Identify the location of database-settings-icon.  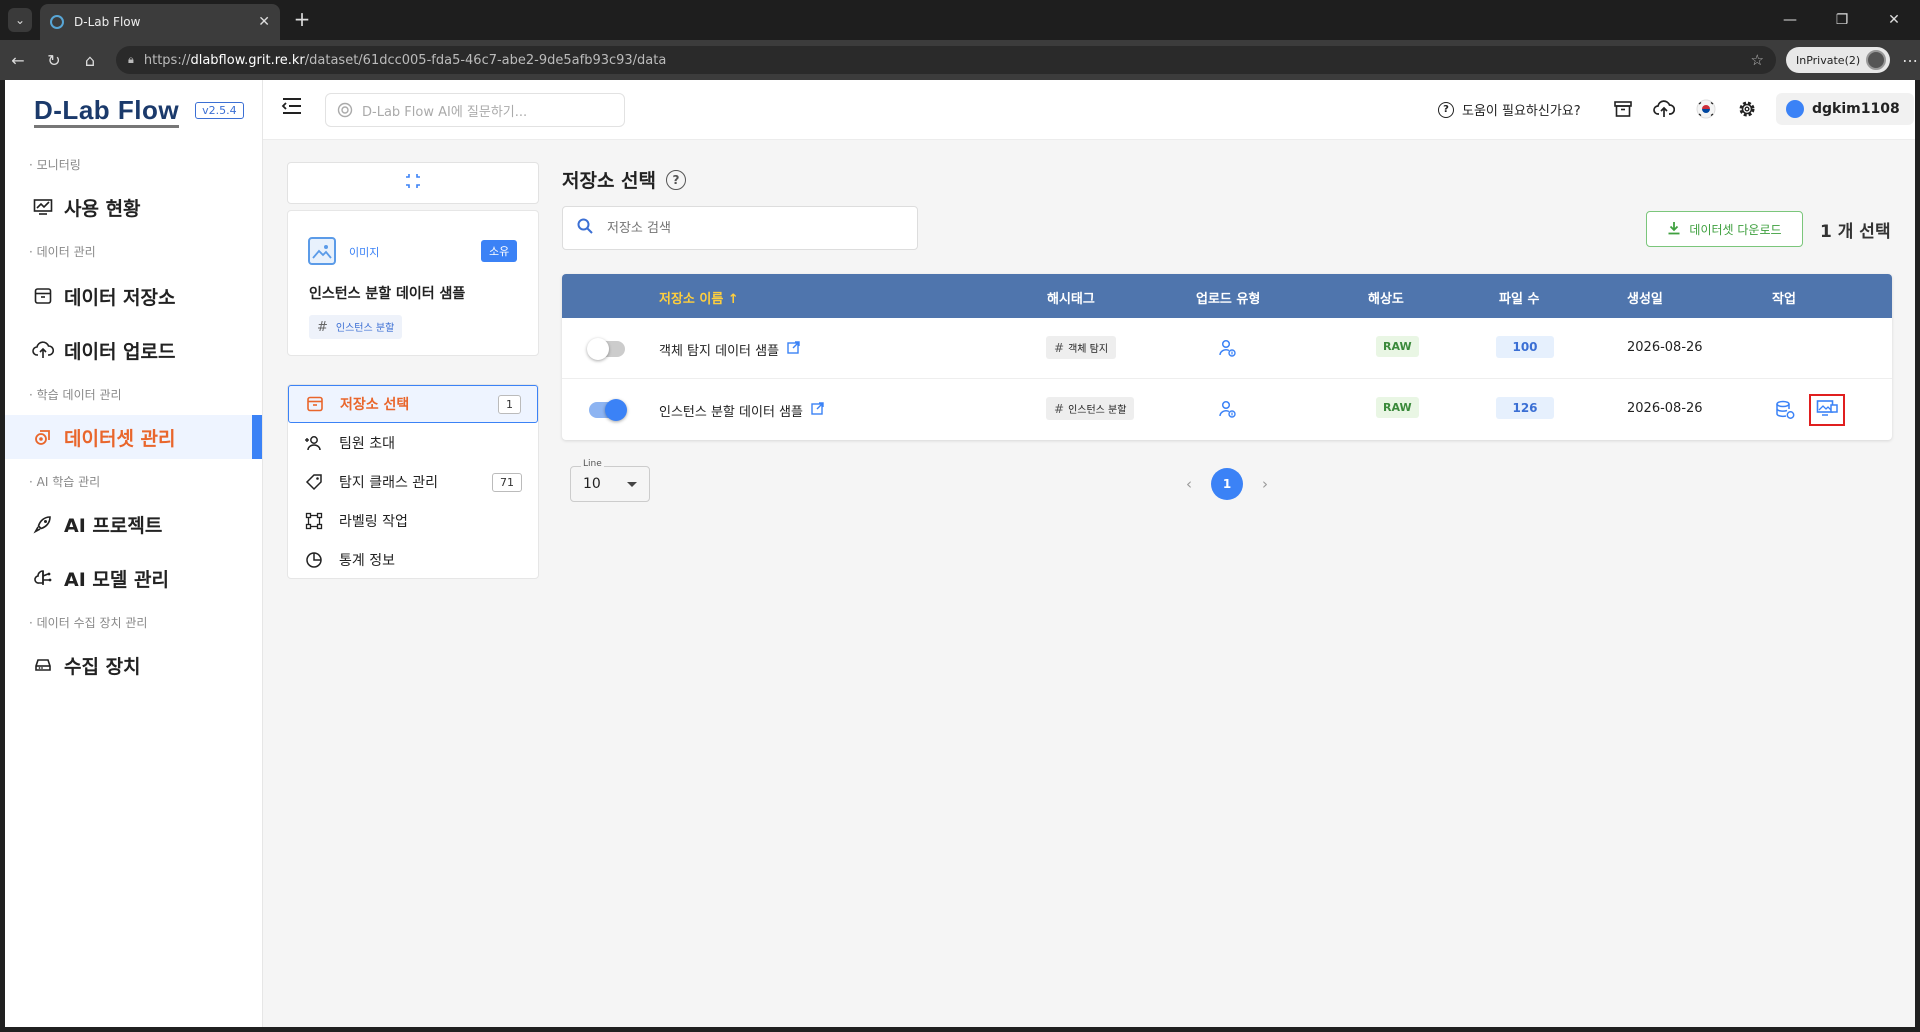
(1785, 410).